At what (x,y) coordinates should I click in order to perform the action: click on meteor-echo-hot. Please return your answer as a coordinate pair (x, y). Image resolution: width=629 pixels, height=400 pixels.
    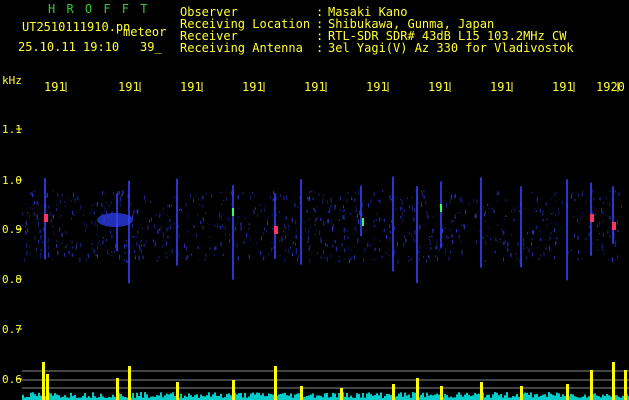
    Looking at the image, I should click on (276, 230).